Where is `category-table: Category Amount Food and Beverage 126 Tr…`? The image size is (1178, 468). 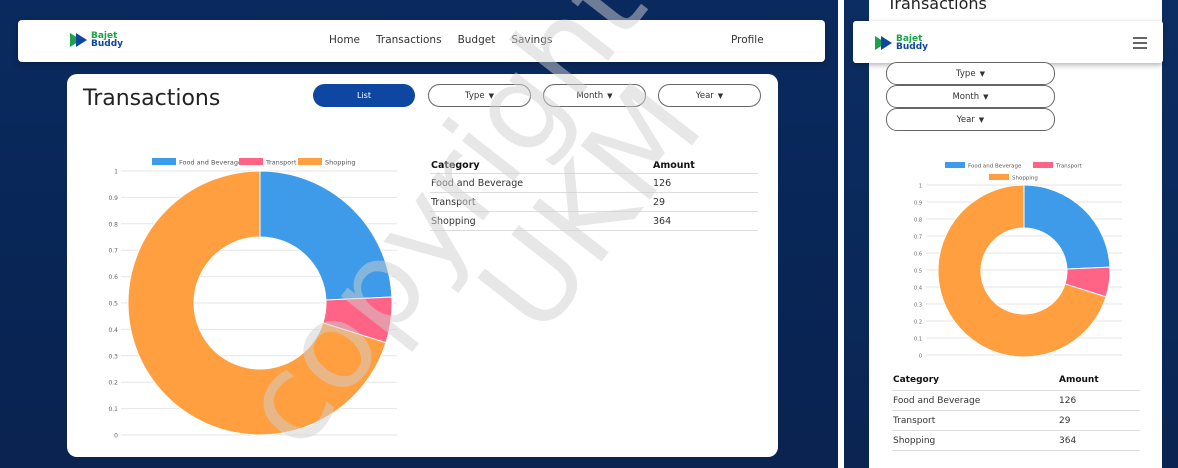
category-table: Category Amount Food and Beverage 126 Tr… is located at coordinates (594, 195).